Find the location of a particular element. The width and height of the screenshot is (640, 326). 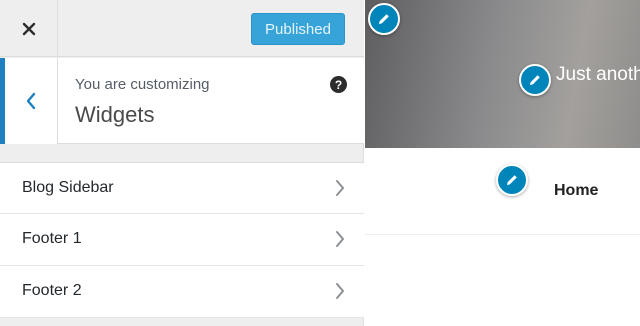

site-tagline: Just anoth is located at coordinates (598, 74).